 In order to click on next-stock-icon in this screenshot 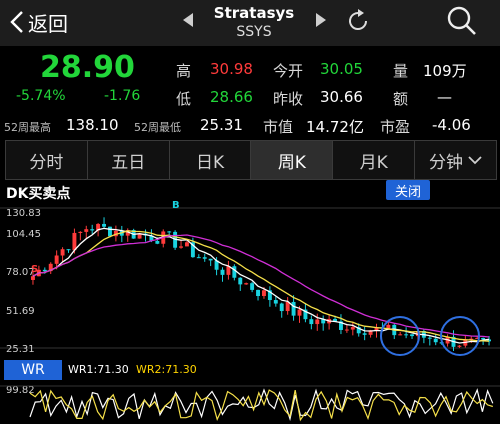, I will do `click(321, 20)`.